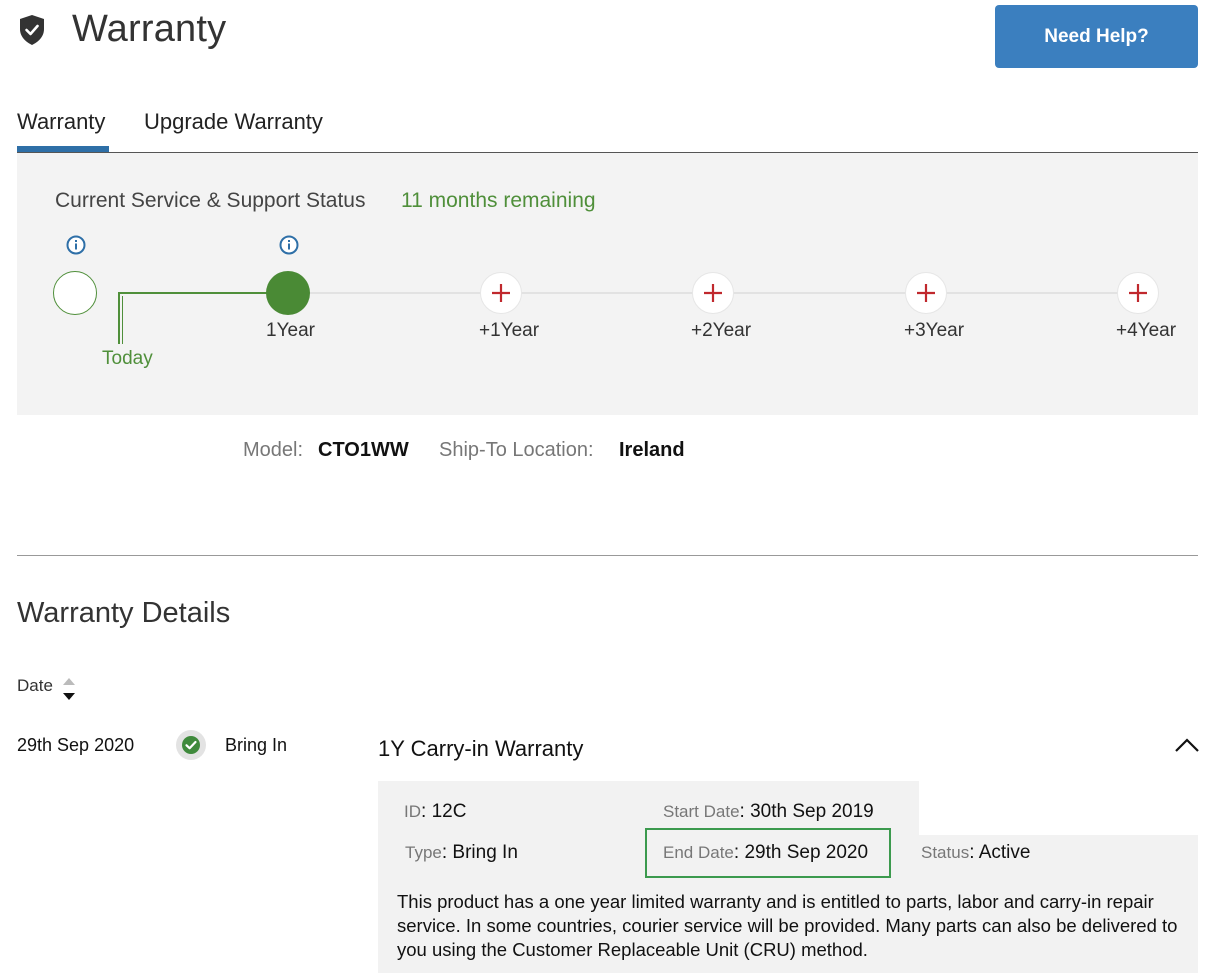  What do you see at coordinates (76, 245) in the screenshot?
I see `info-icon-today` at bounding box center [76, 245].